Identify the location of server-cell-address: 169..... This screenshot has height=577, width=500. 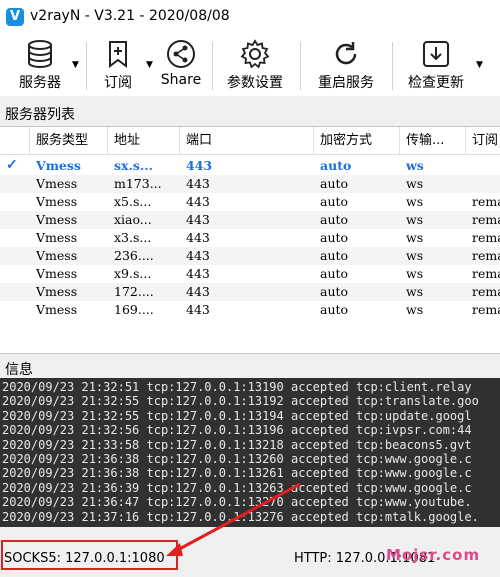
(134, 309).